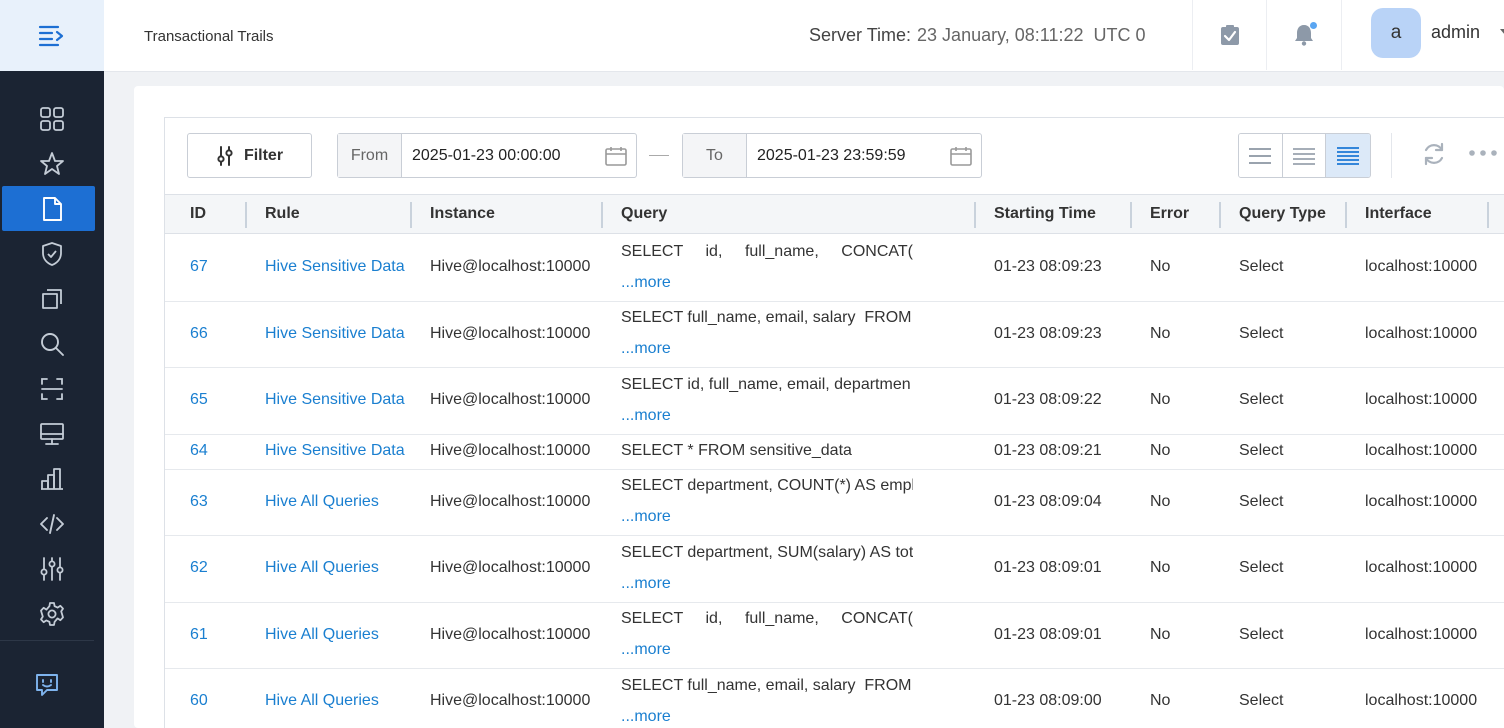  I want to click on username: admin, so click(1455, 32).